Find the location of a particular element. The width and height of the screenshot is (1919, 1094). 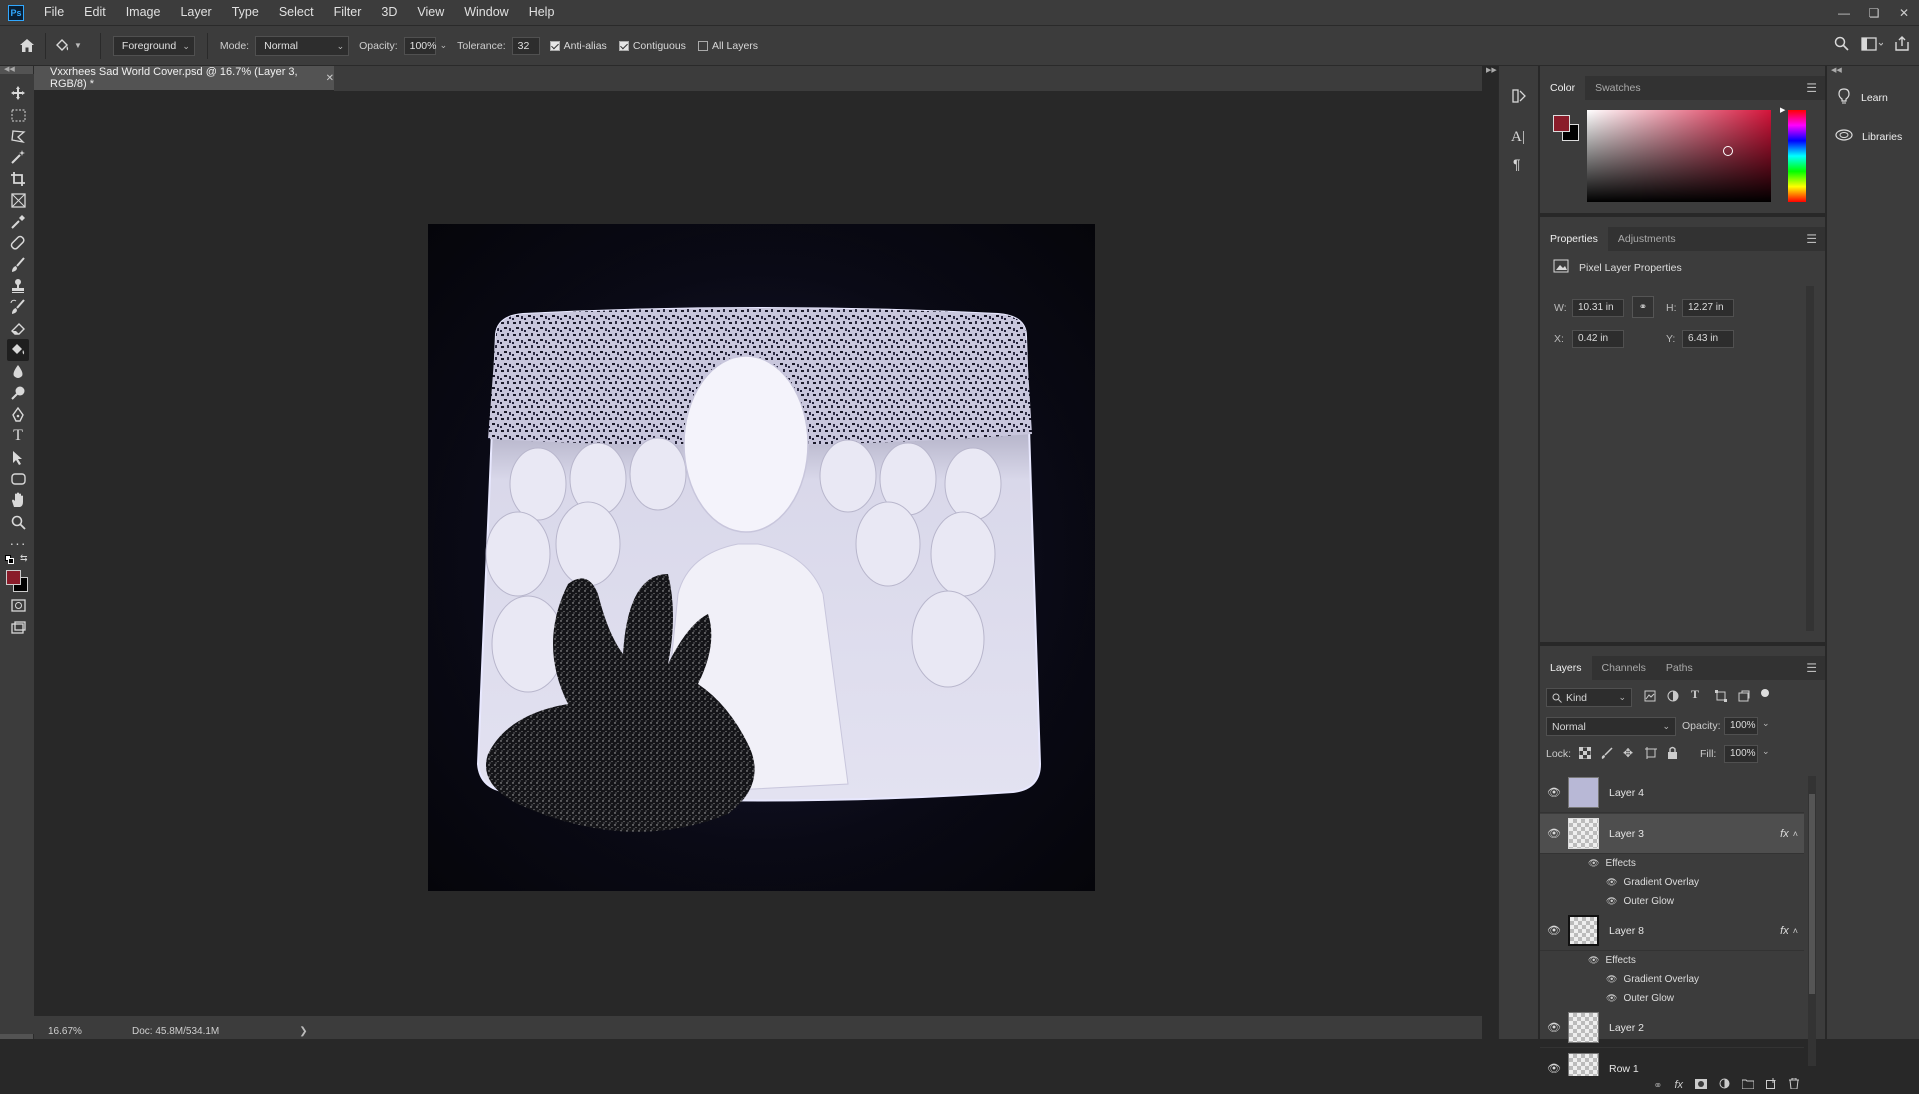

paragraph-panel-icon: ¶ is located at coordinates (1517, 164).